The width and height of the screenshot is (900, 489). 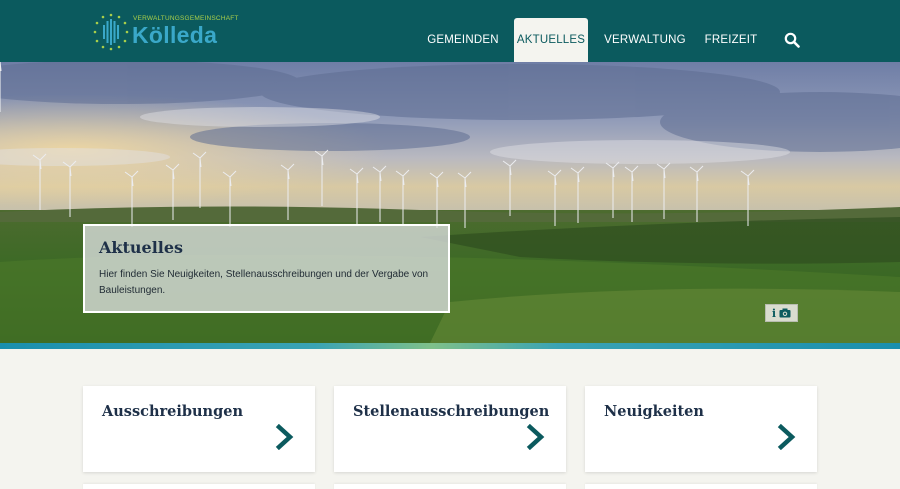 I want to click on search-icon, so click(x=792, y=40).